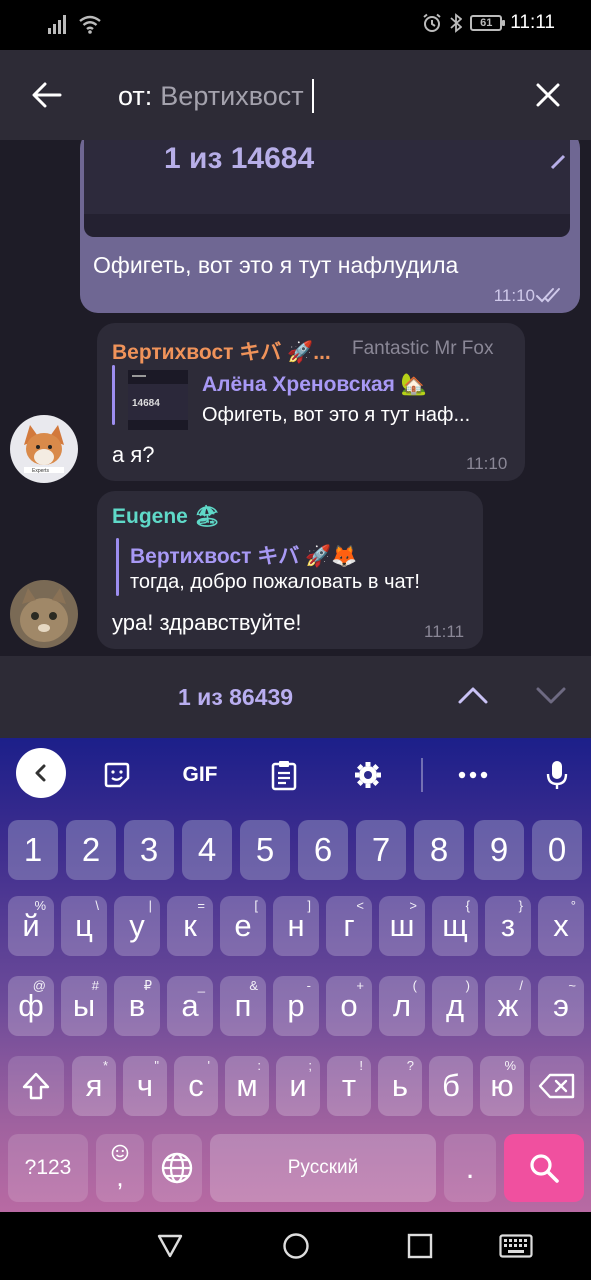 This screenshot has width=591, height=1280. What do you see at coordinates (557, 1086) in the screenshot?
I see `backspace-key` at bounding box center [557, 1086].